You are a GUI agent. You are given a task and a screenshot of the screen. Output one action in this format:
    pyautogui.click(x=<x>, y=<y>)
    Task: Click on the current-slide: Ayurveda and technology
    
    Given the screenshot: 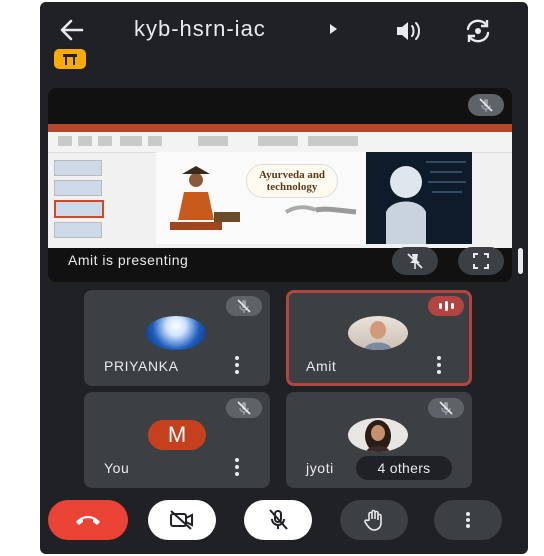 What is the action you would take?
    pyautogui.click(x=314, y=198)
    